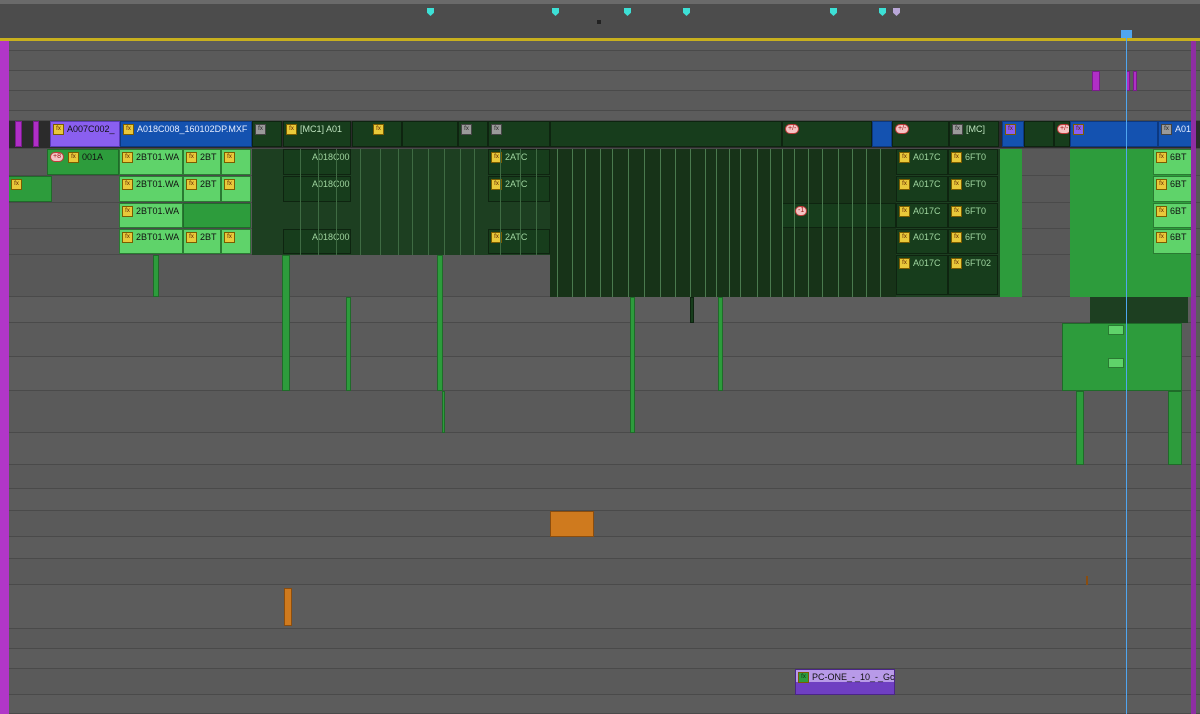  I want to click on clip-name: 6BT, so click(1178, 211).